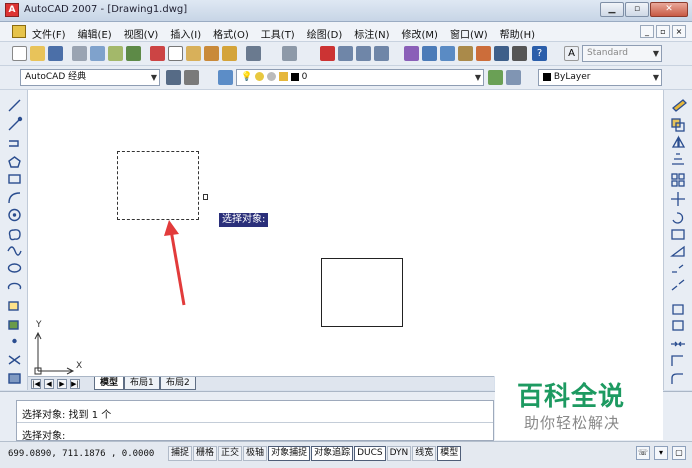  Describe the element at coordinates (110, 297) in the screenshot. I see `annotation-overlay` at that location.